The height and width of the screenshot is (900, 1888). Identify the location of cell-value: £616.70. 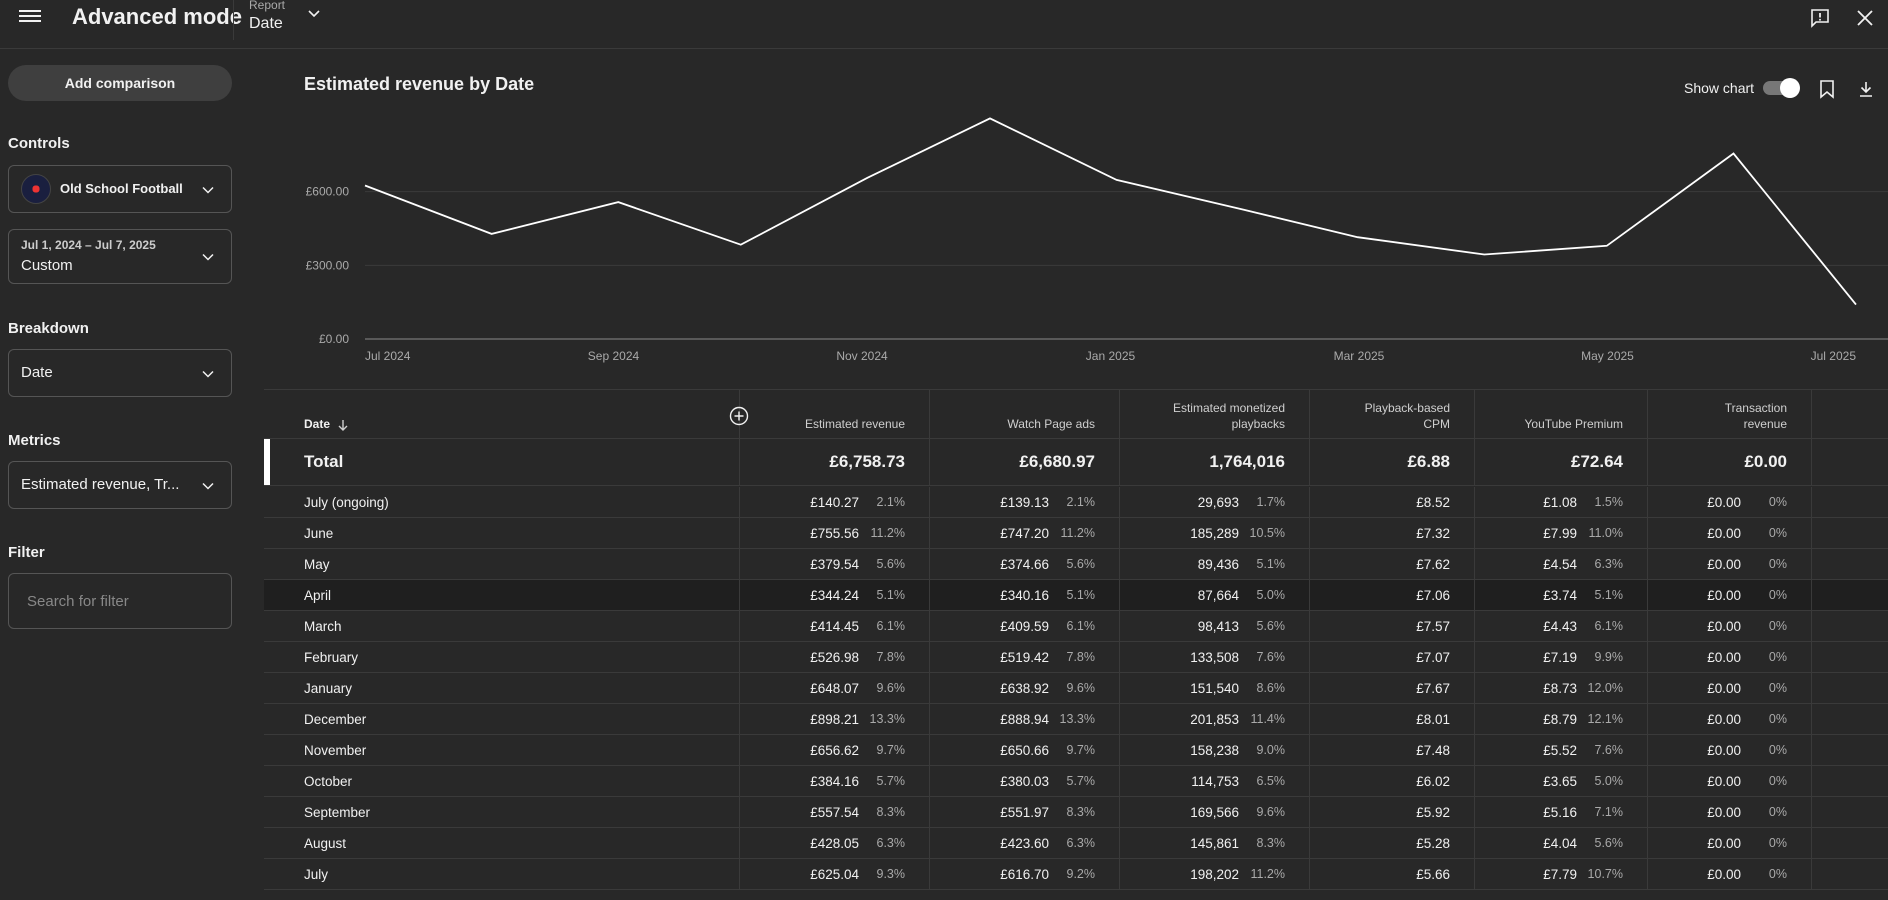
(1024, 874).